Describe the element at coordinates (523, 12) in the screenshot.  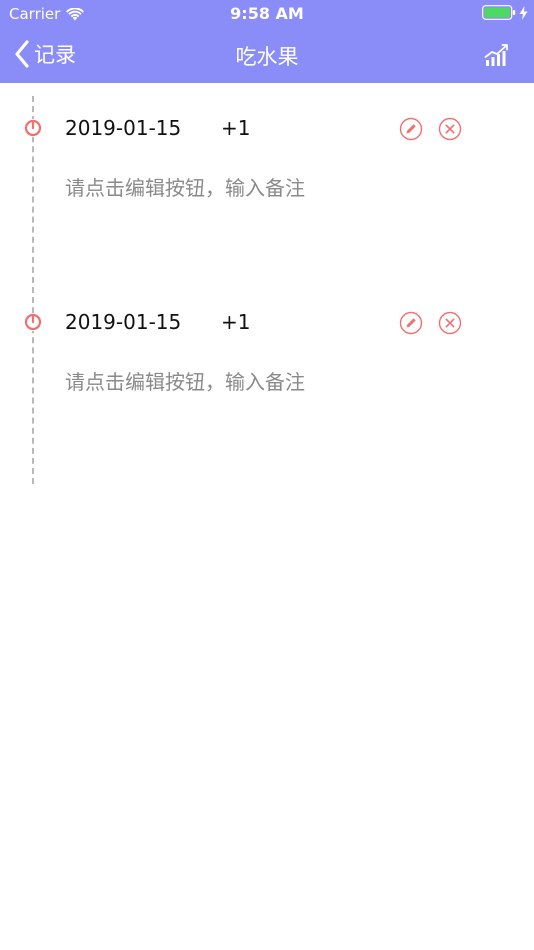
I see `charging-icon` at that location.